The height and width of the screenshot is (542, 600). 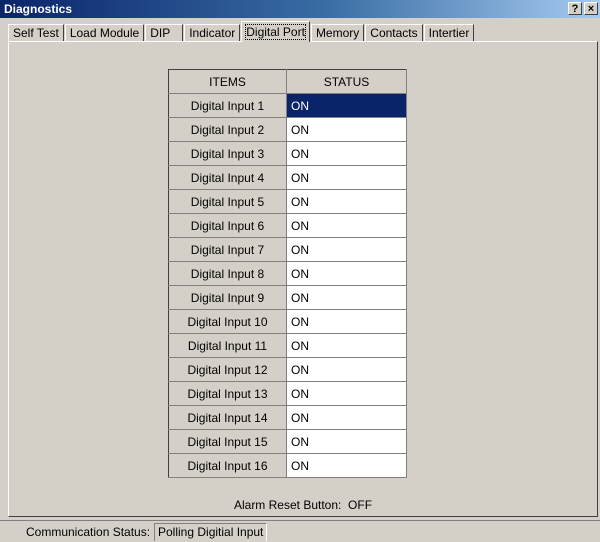 What do you see at coordinates (227, 273) in the screenshot?
I see `row-header: Digital Input 8` at bounding box center [227, 273].